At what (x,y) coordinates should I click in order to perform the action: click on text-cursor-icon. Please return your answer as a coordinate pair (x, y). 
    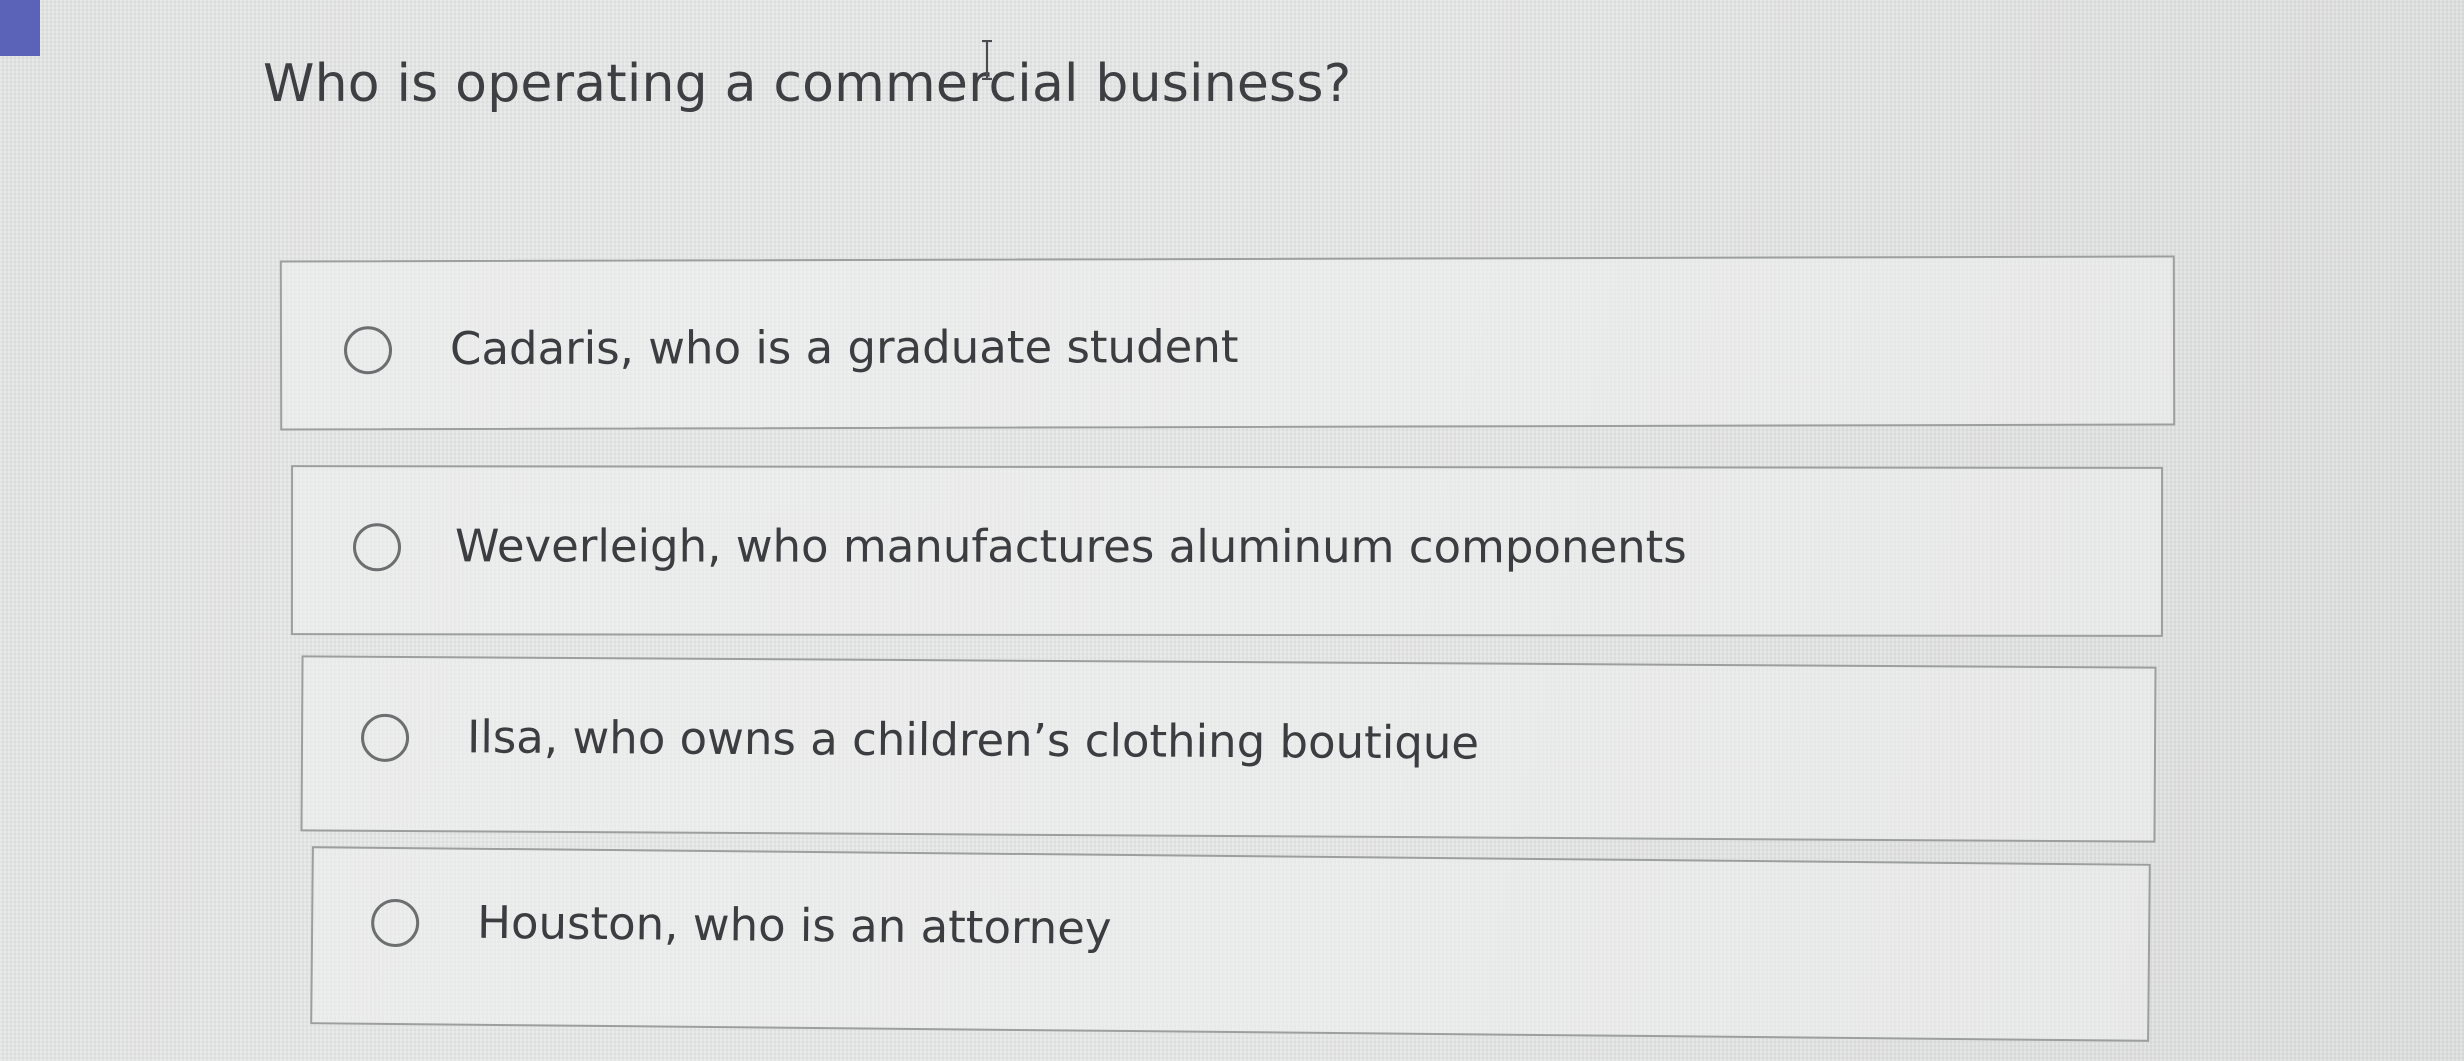
    Looking at the image, I should click on (987, 60).